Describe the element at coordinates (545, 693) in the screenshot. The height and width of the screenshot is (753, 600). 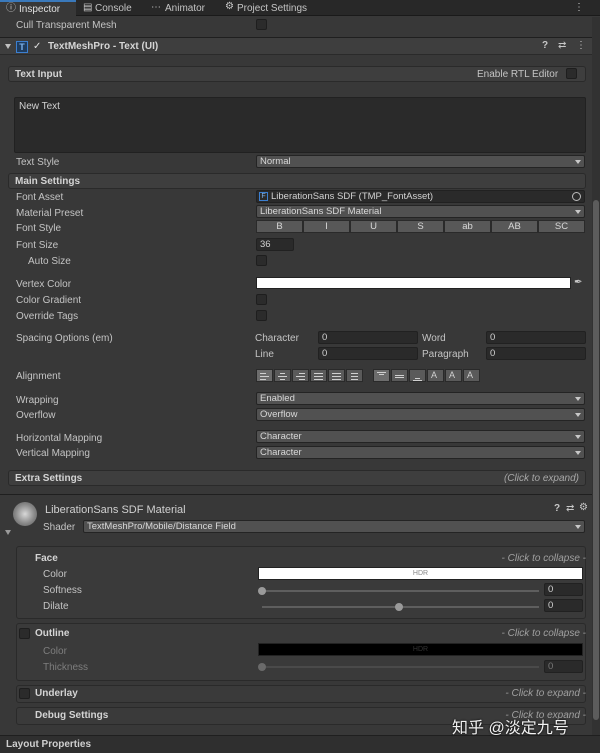
I see `underlay-expand-hint: - Click to expand -` at that location.